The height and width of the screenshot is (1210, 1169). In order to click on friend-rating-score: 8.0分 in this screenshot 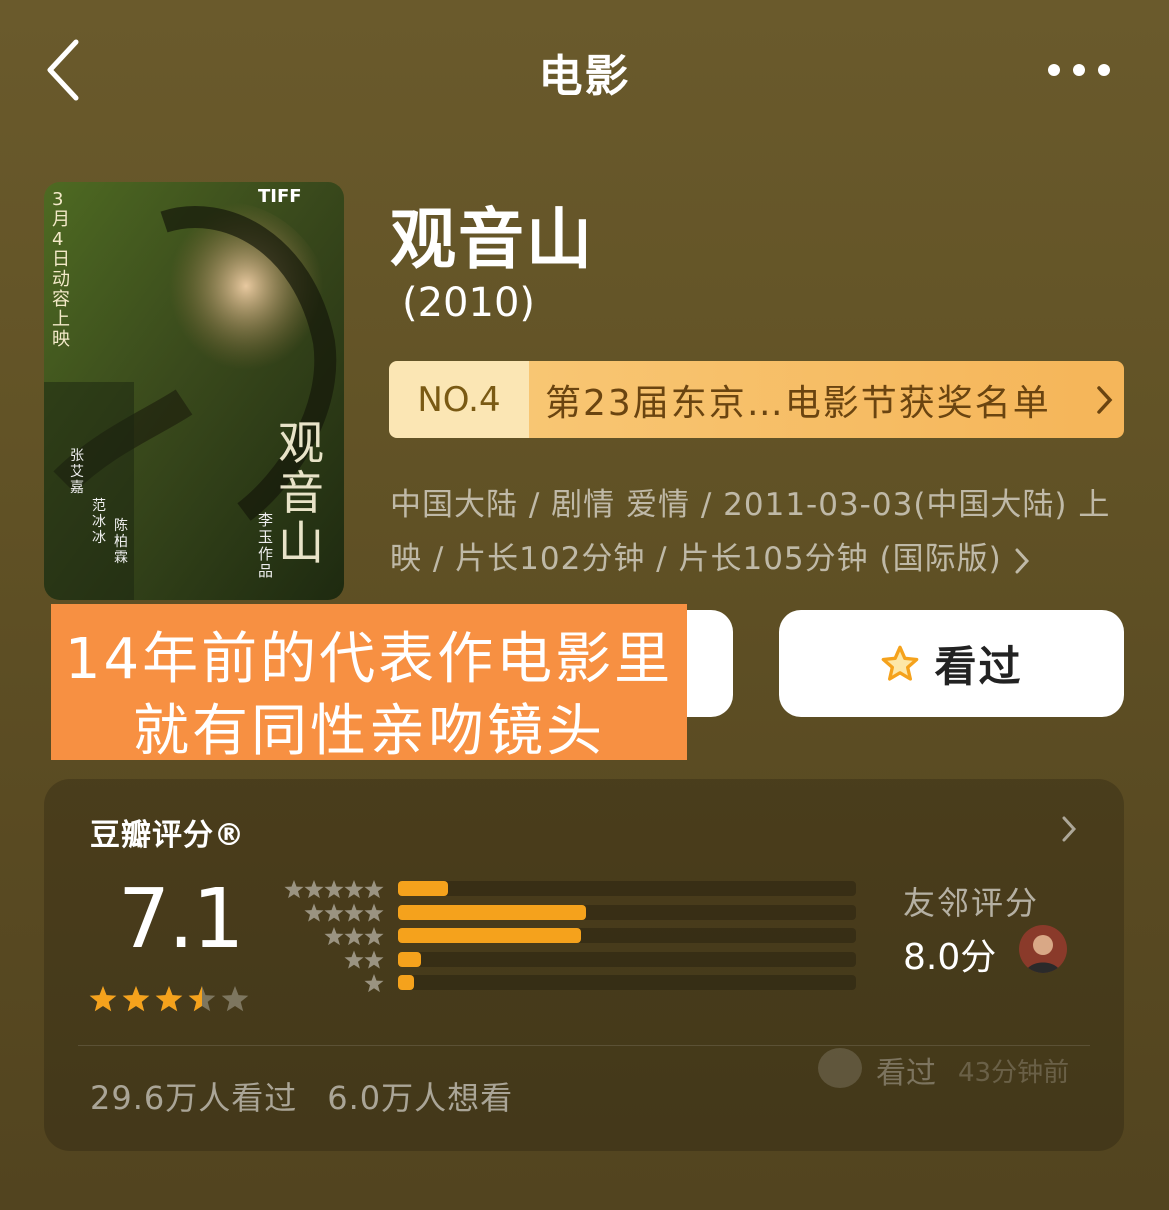, I will do `click(950, 957)`.